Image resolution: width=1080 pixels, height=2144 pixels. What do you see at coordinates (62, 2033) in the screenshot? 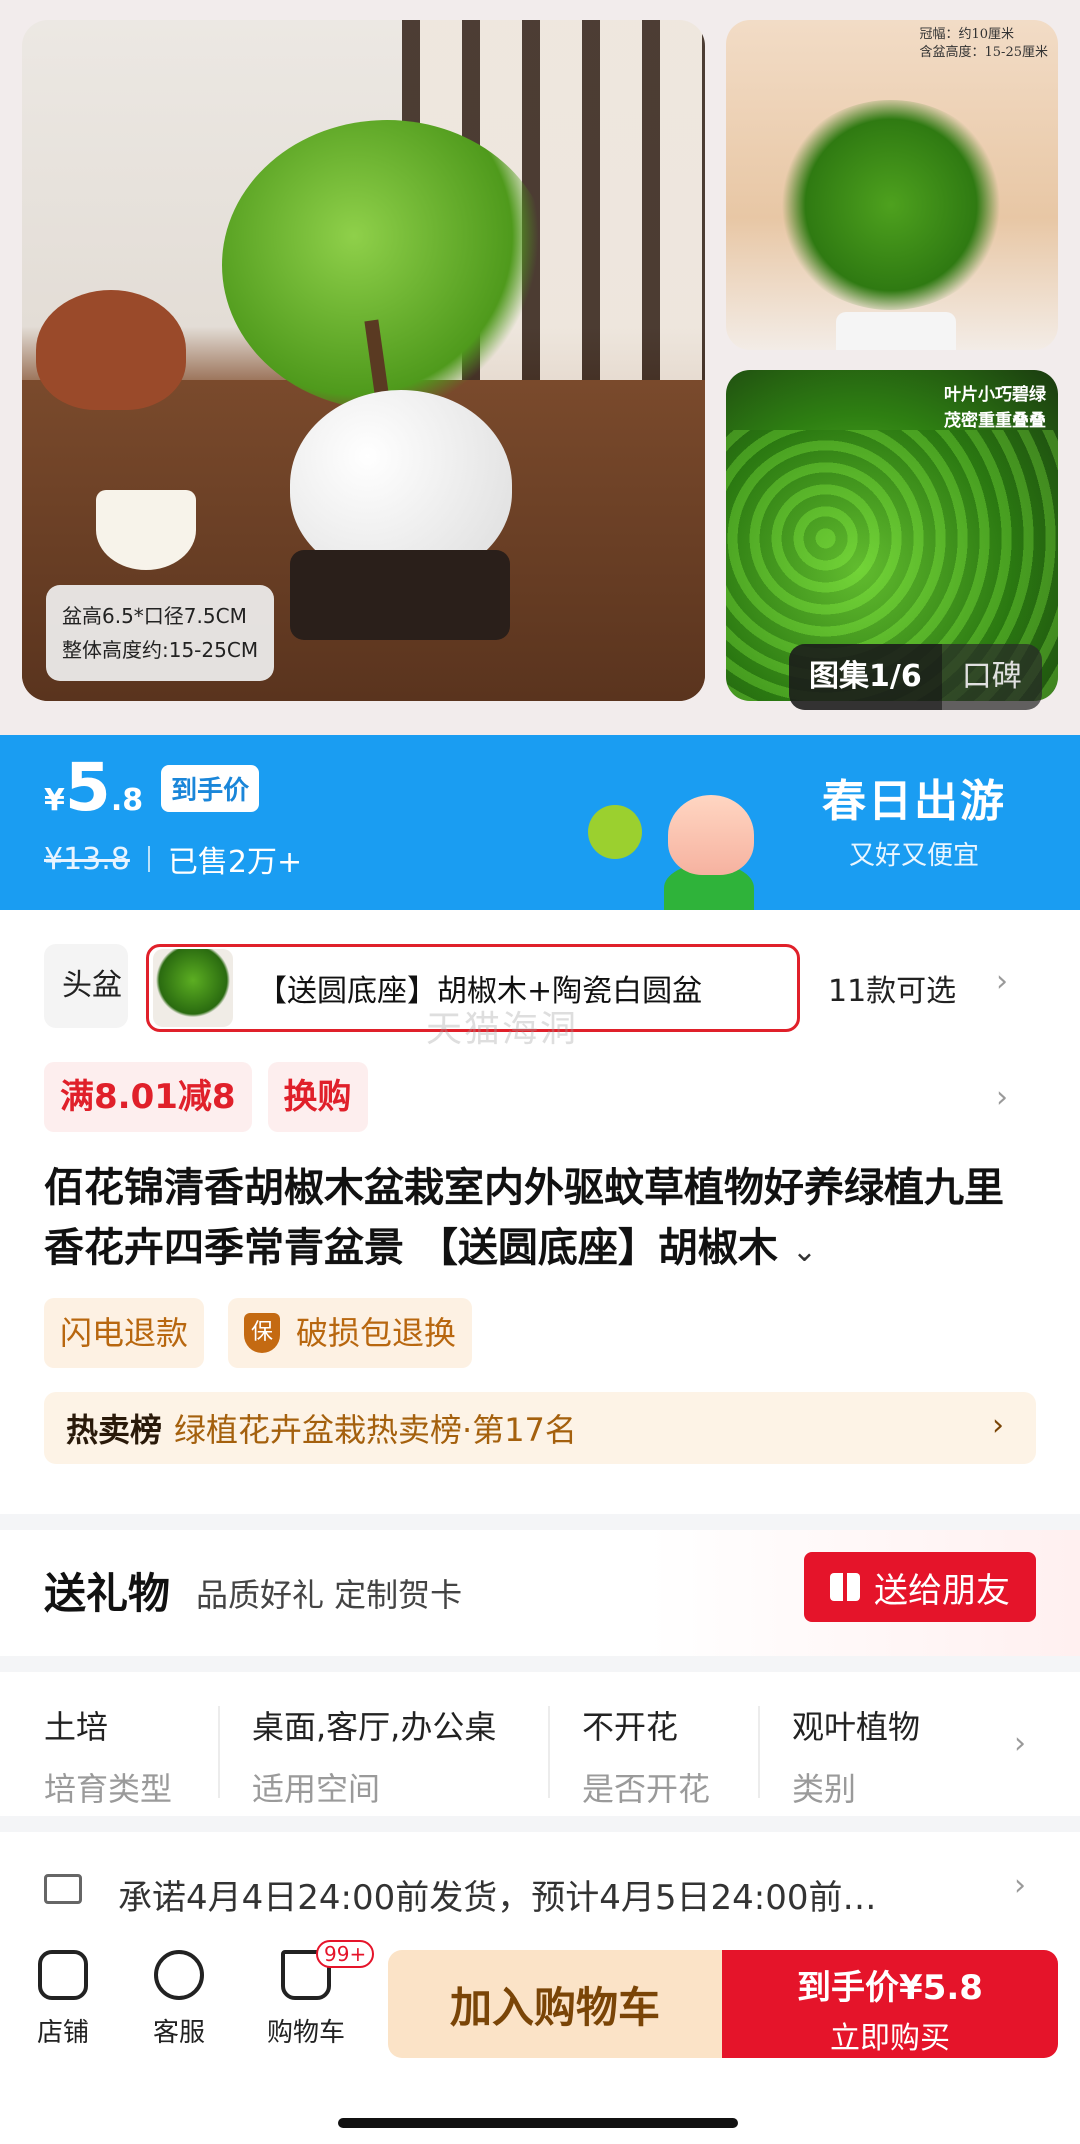
I see `store-label: 店铺` at bounding box center [62, 2033].